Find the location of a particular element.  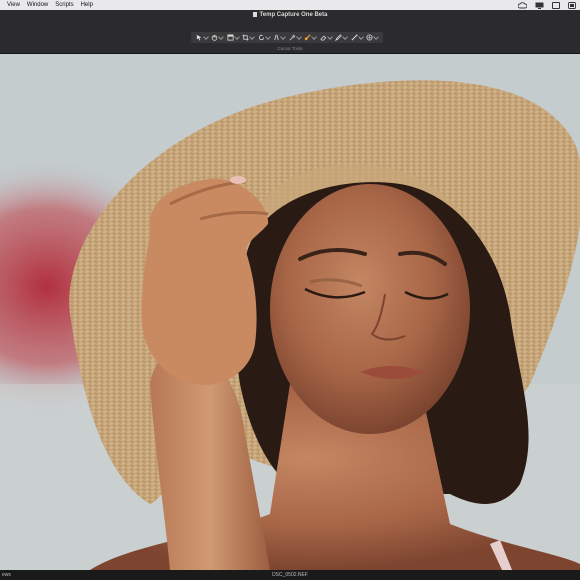

keystone-tool is located at coordinates (280, 37).